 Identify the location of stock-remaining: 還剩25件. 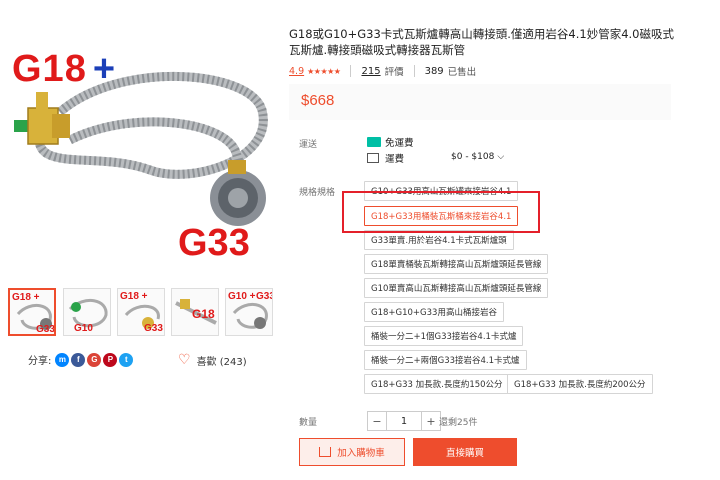
(458, 423).